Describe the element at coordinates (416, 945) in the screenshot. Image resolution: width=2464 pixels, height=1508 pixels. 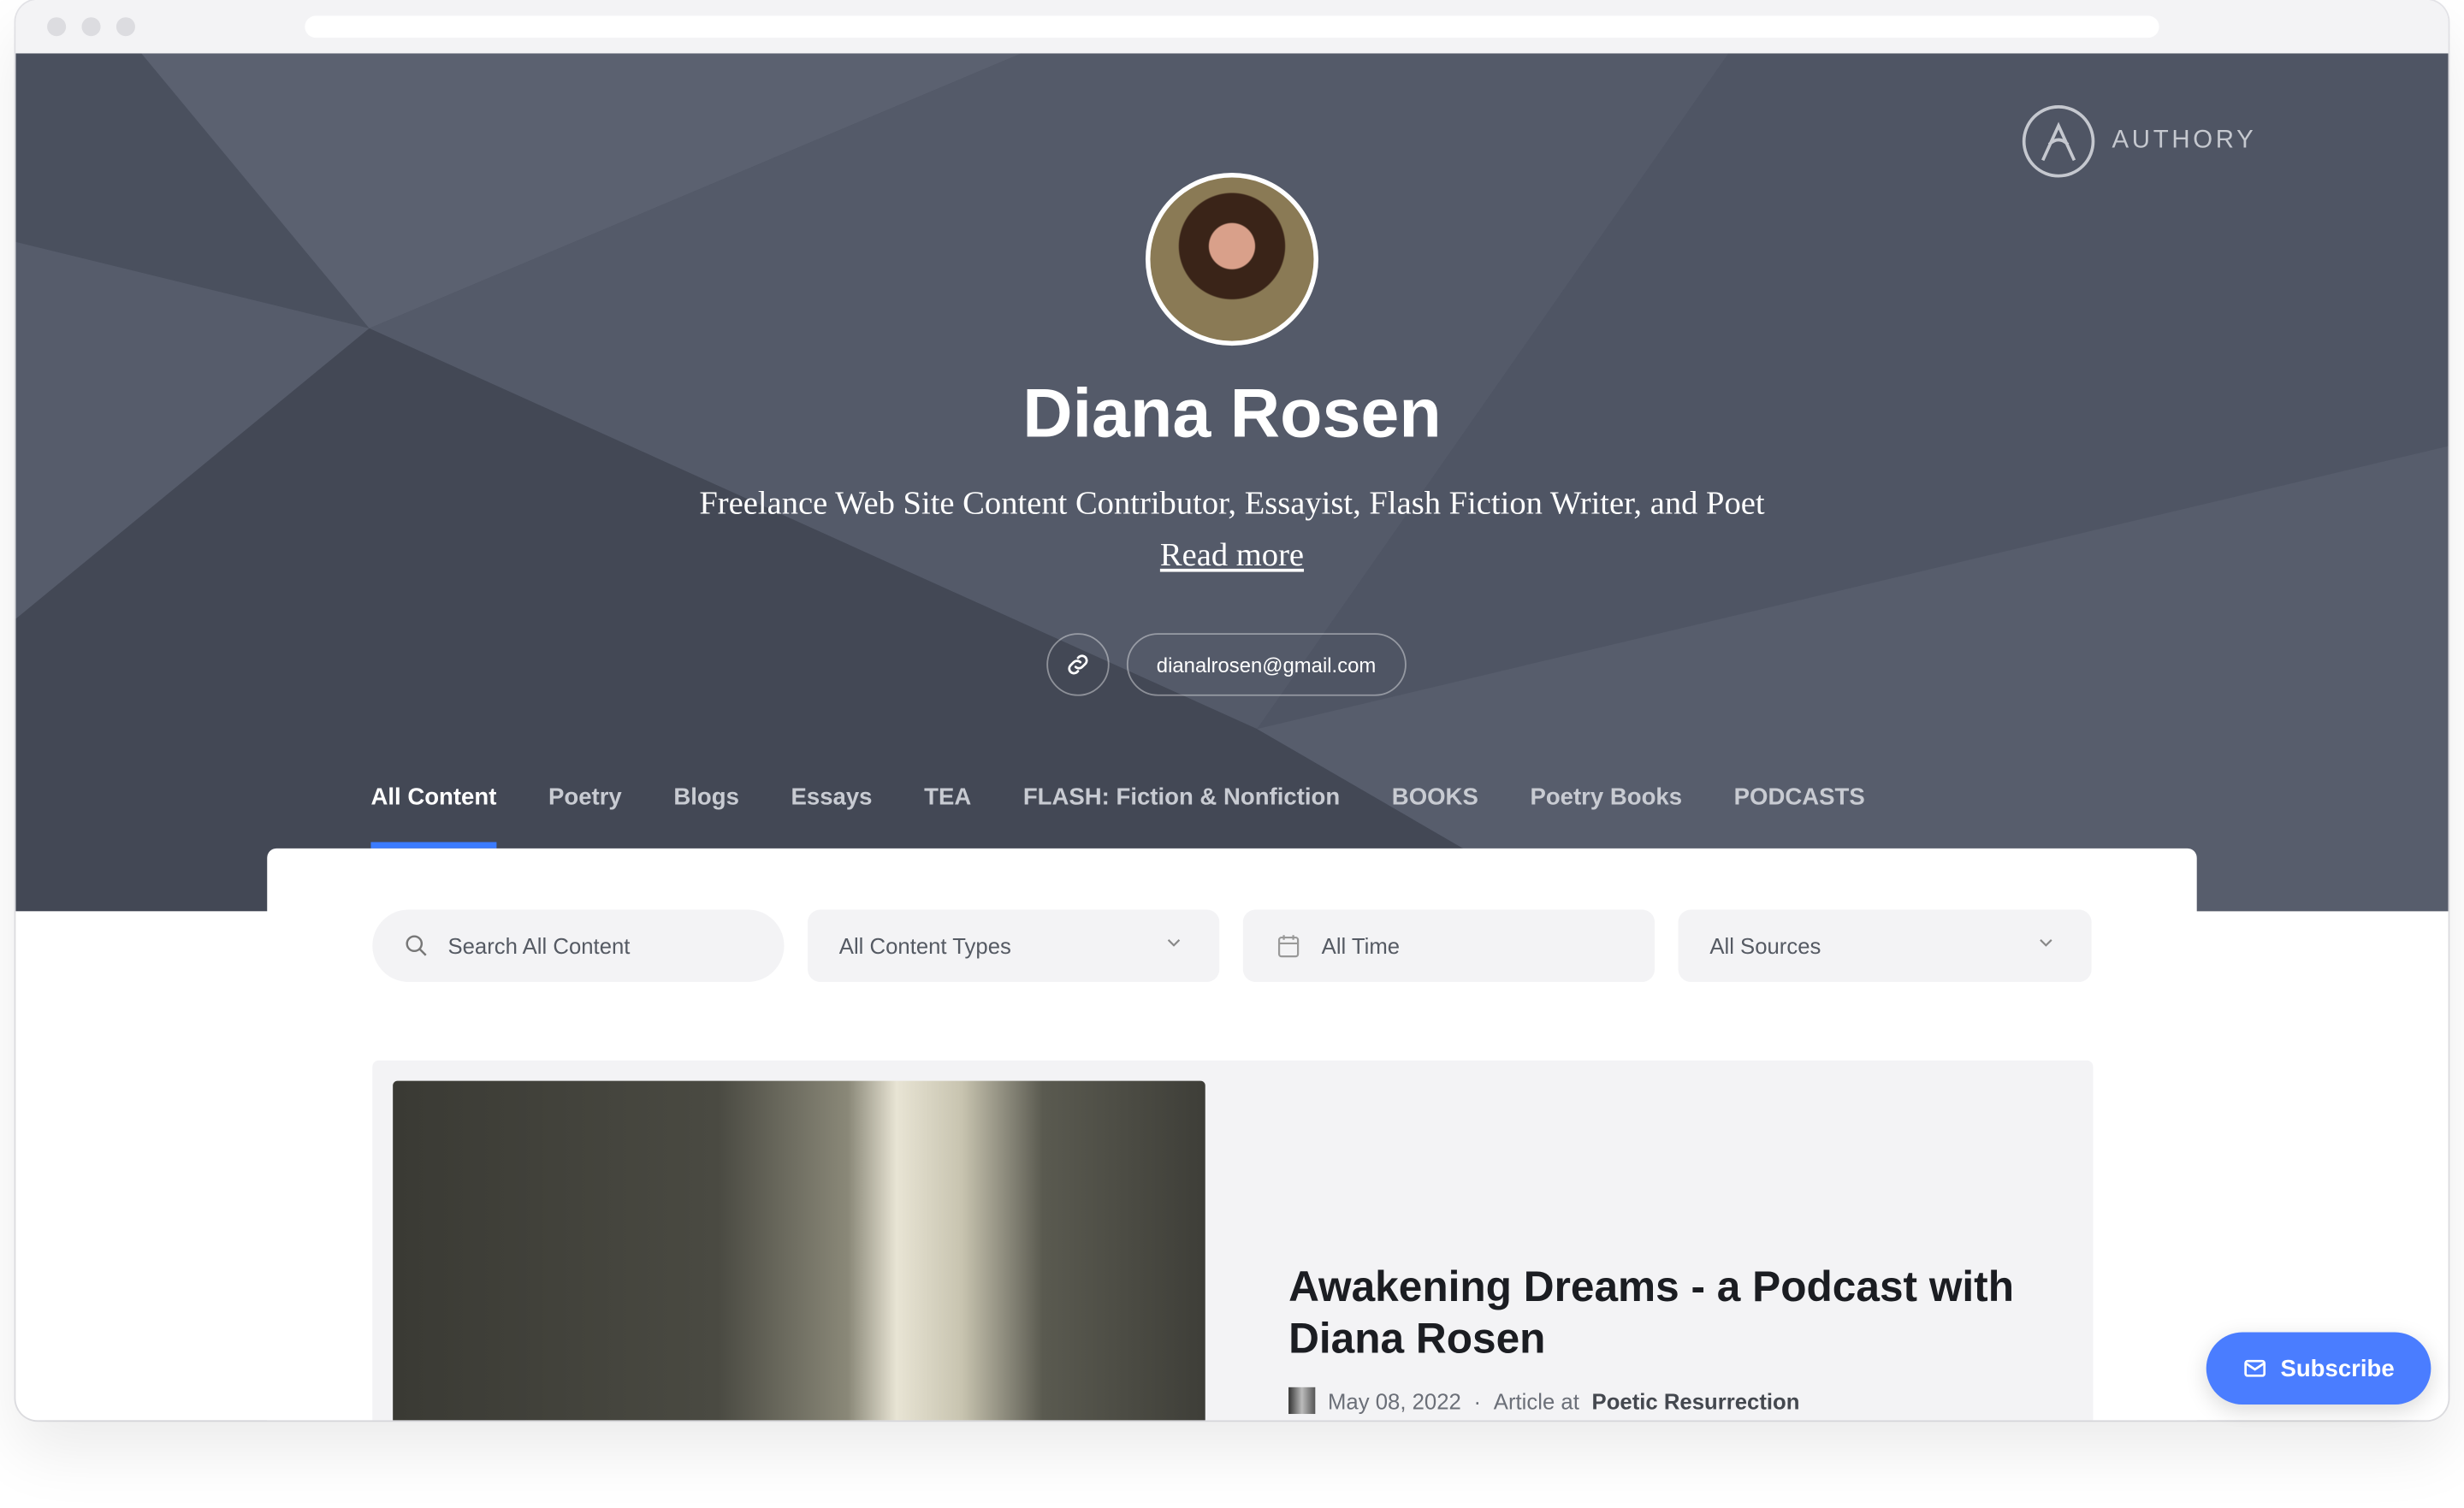
I see `search-icon` at that location.